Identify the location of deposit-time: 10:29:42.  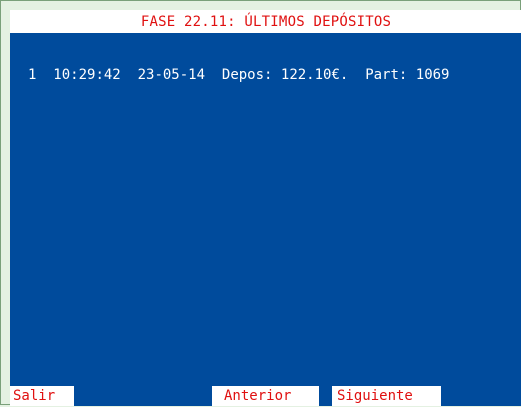
(87, 75).